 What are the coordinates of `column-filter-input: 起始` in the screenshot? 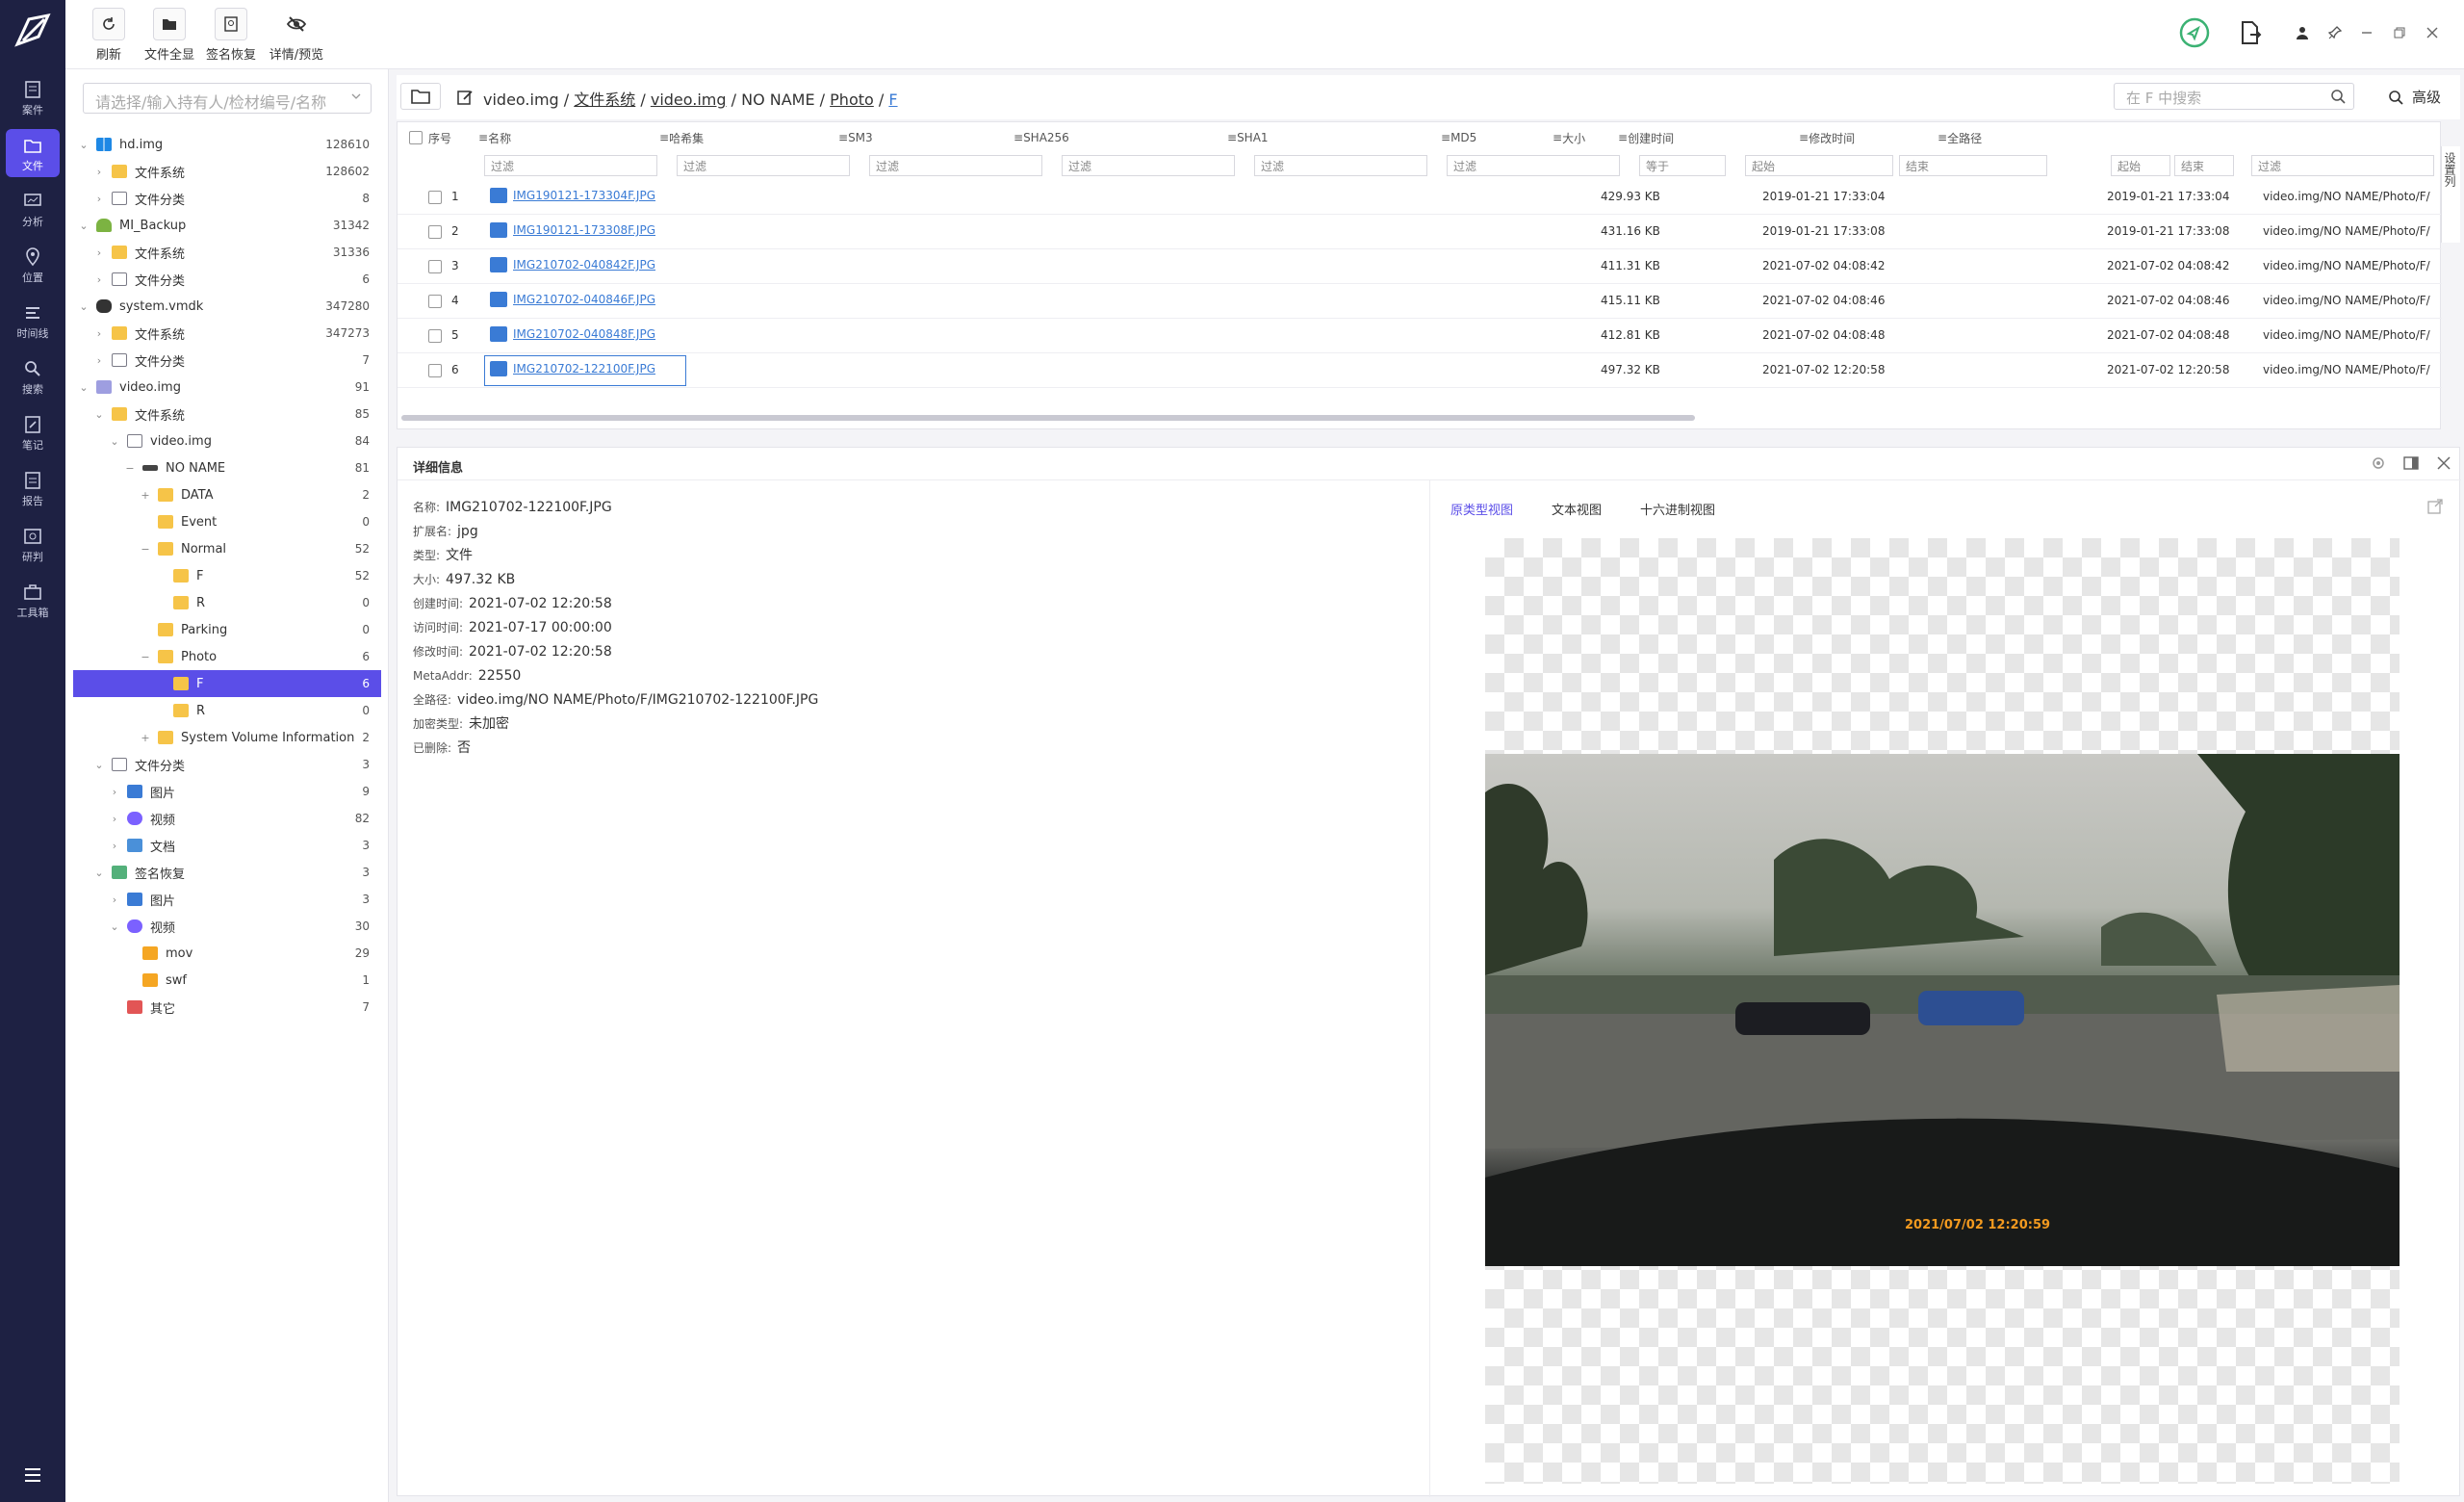 It's located at (2140, 165).